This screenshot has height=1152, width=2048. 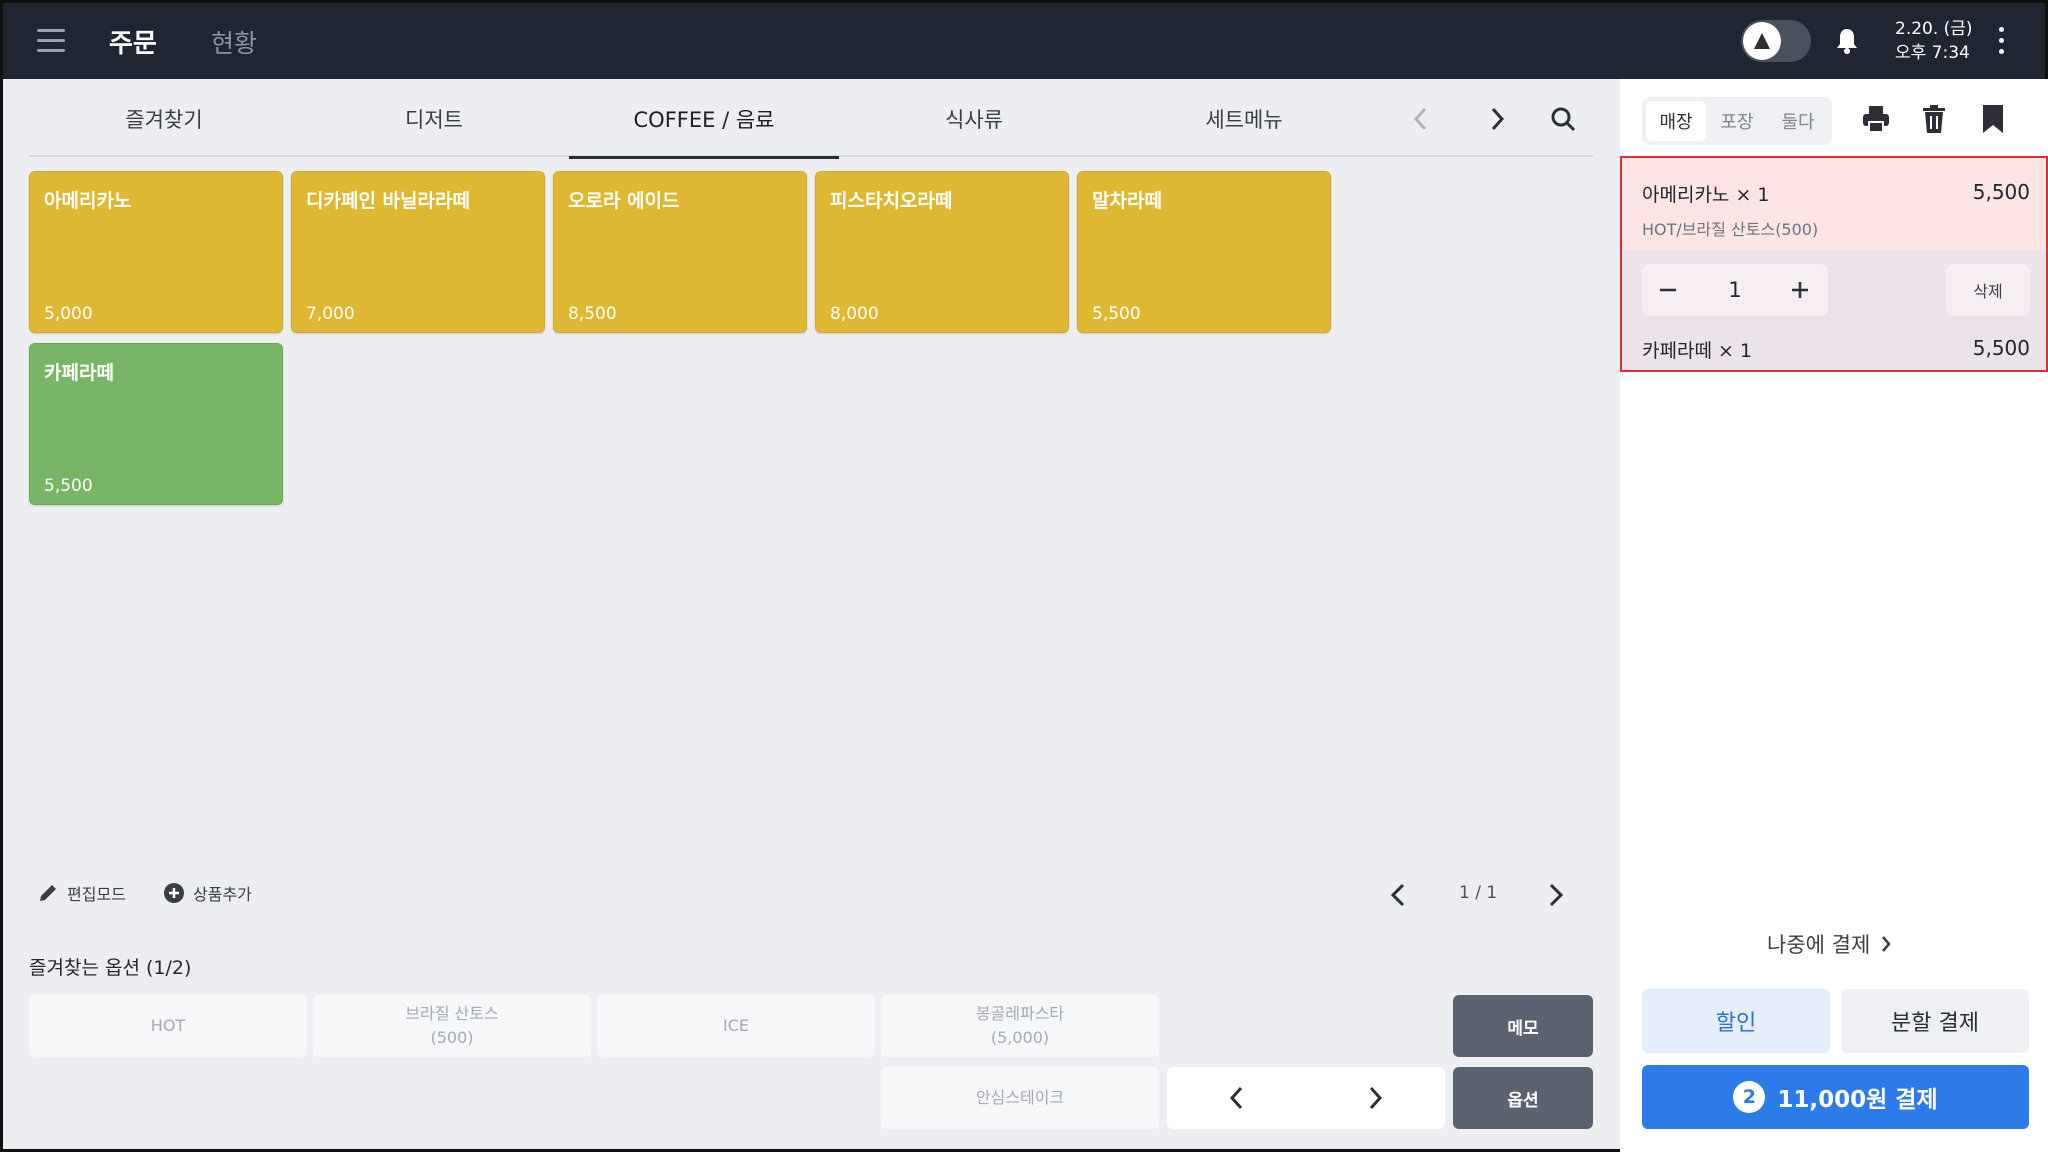 What do you see at coordinates (891, 201) in the screenshot?
I see `product-name: 피스타치오라떼` at bounding box center [891, 201].